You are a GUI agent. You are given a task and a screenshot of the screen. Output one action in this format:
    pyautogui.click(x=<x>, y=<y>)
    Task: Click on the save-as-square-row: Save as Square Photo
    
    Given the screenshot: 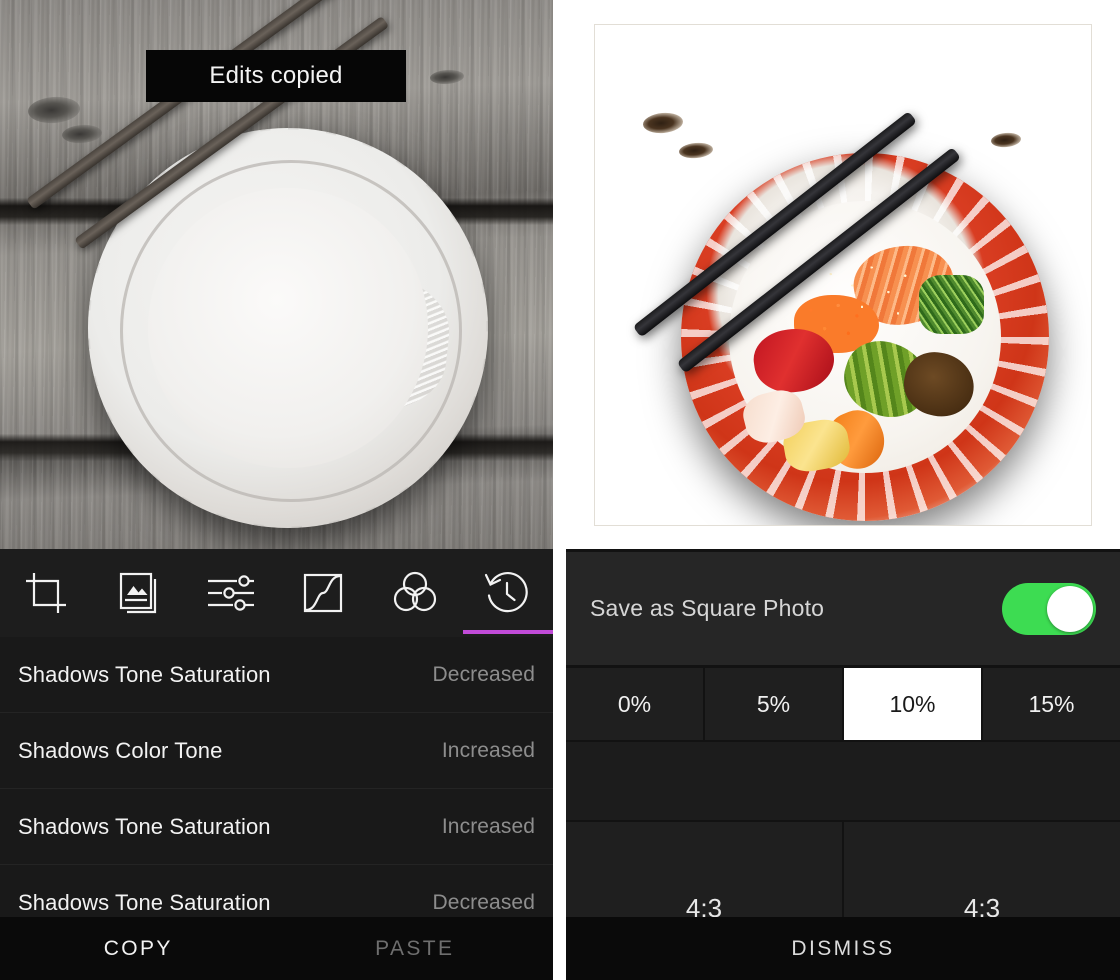 What is the action you would take?
    pyautogui.click(x=843, y=608)
    